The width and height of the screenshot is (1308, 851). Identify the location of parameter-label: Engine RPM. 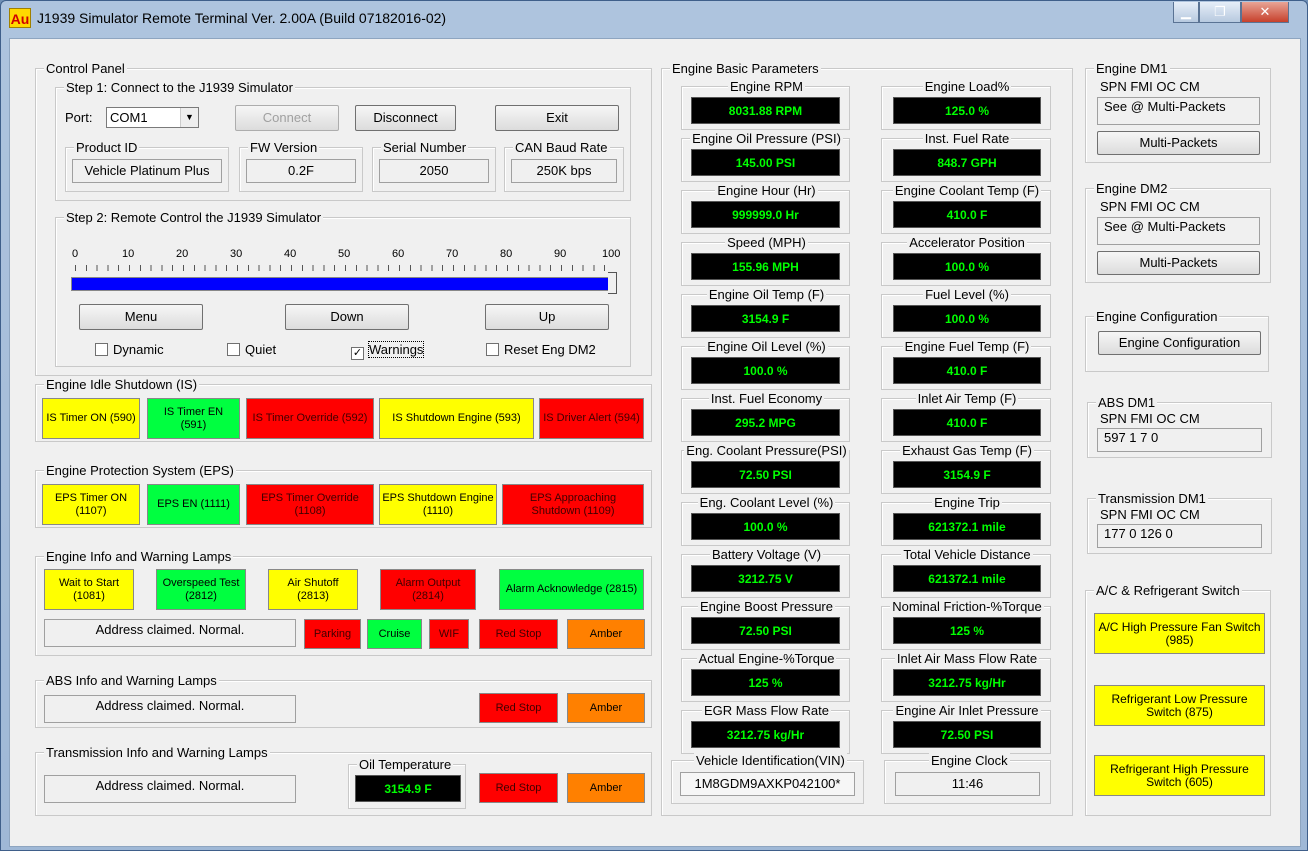
(766, 86).